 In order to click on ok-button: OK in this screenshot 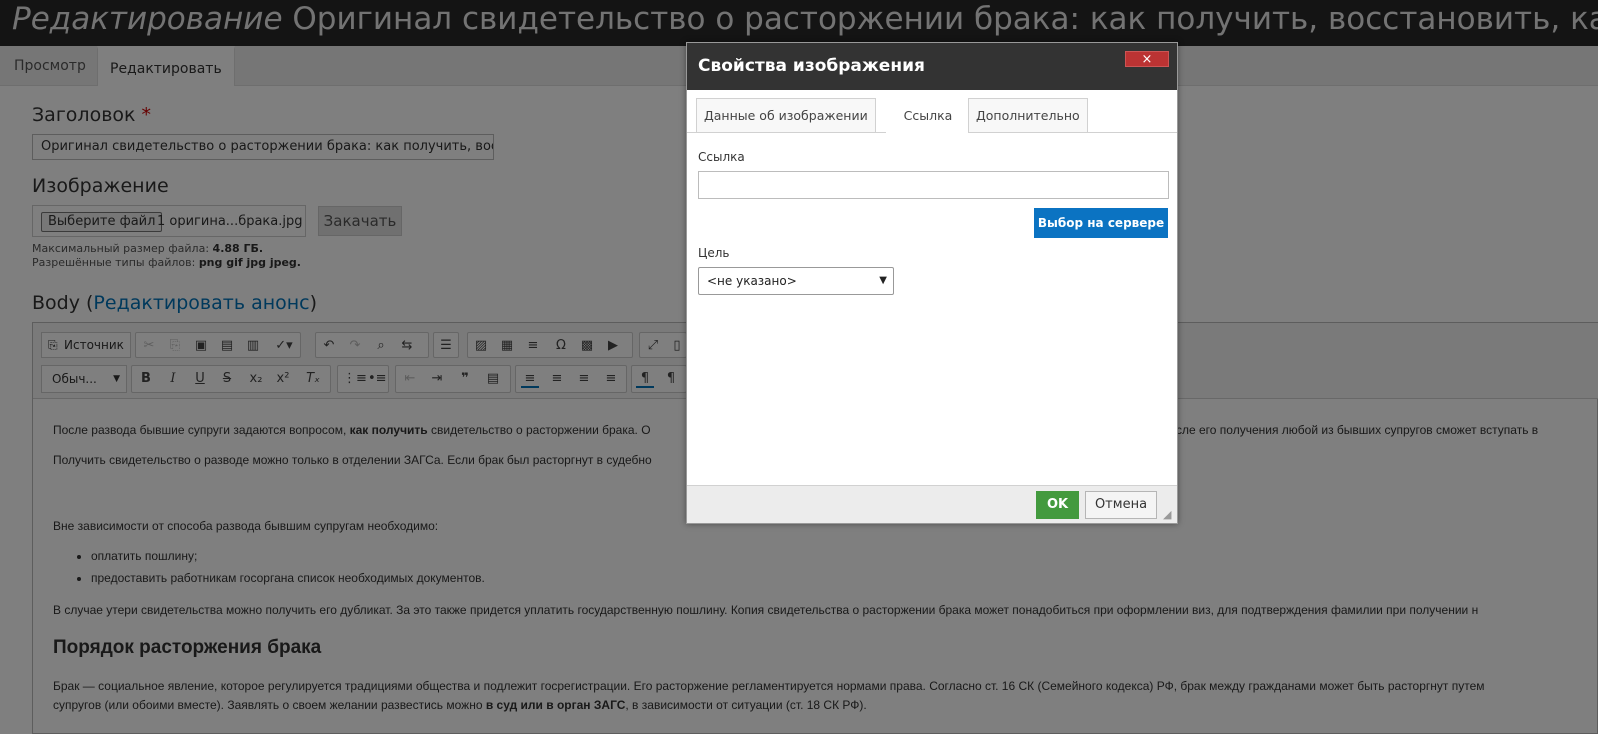, I will do `click(1057, 505)`.